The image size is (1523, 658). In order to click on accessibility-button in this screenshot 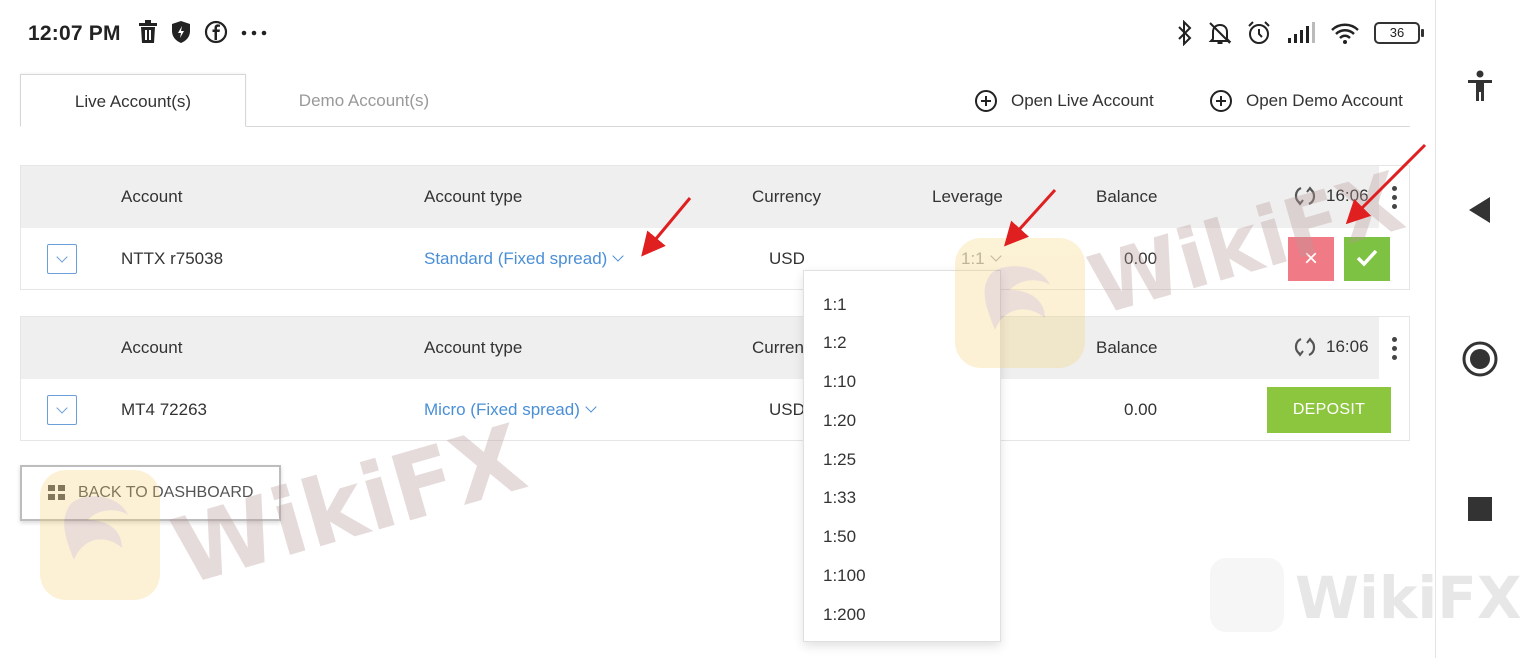, I will do `click(1479, 86)`.